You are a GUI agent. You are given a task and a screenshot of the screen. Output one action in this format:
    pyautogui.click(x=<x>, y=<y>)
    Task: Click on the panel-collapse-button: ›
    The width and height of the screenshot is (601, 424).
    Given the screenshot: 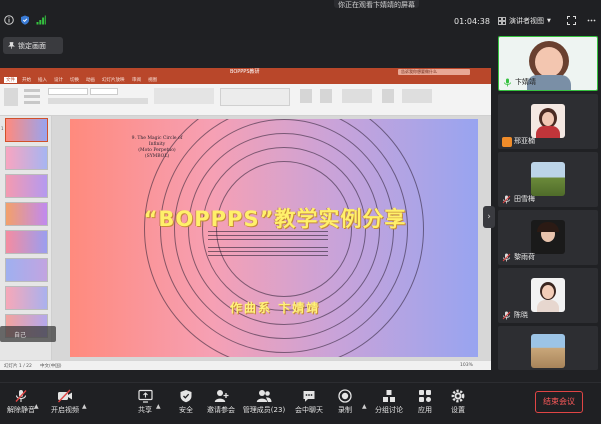 What is the action you would take?
    pyautogui.click(x=489, y=217)
    